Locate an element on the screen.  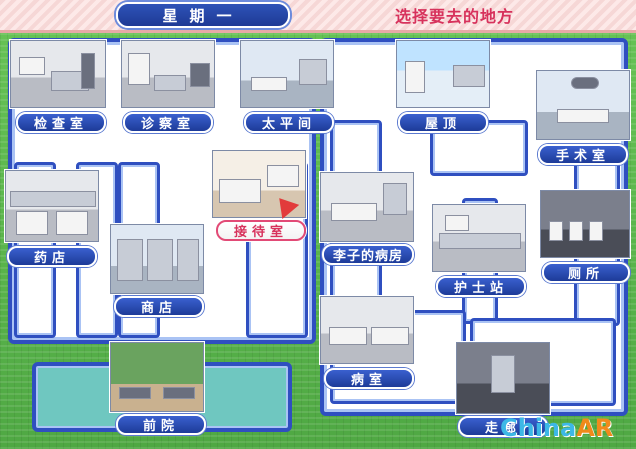
room-label-surgery: 手术室 is located at coordinates (583, 154).